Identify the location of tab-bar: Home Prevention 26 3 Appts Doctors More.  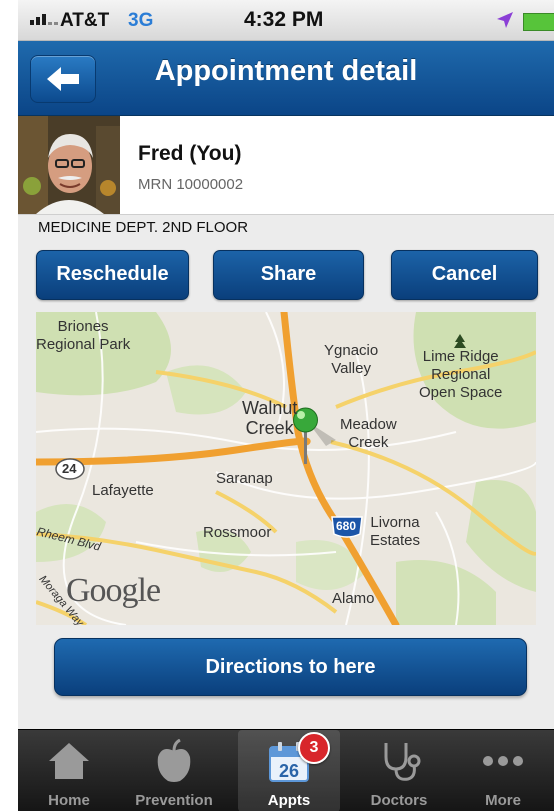
(286, 770).